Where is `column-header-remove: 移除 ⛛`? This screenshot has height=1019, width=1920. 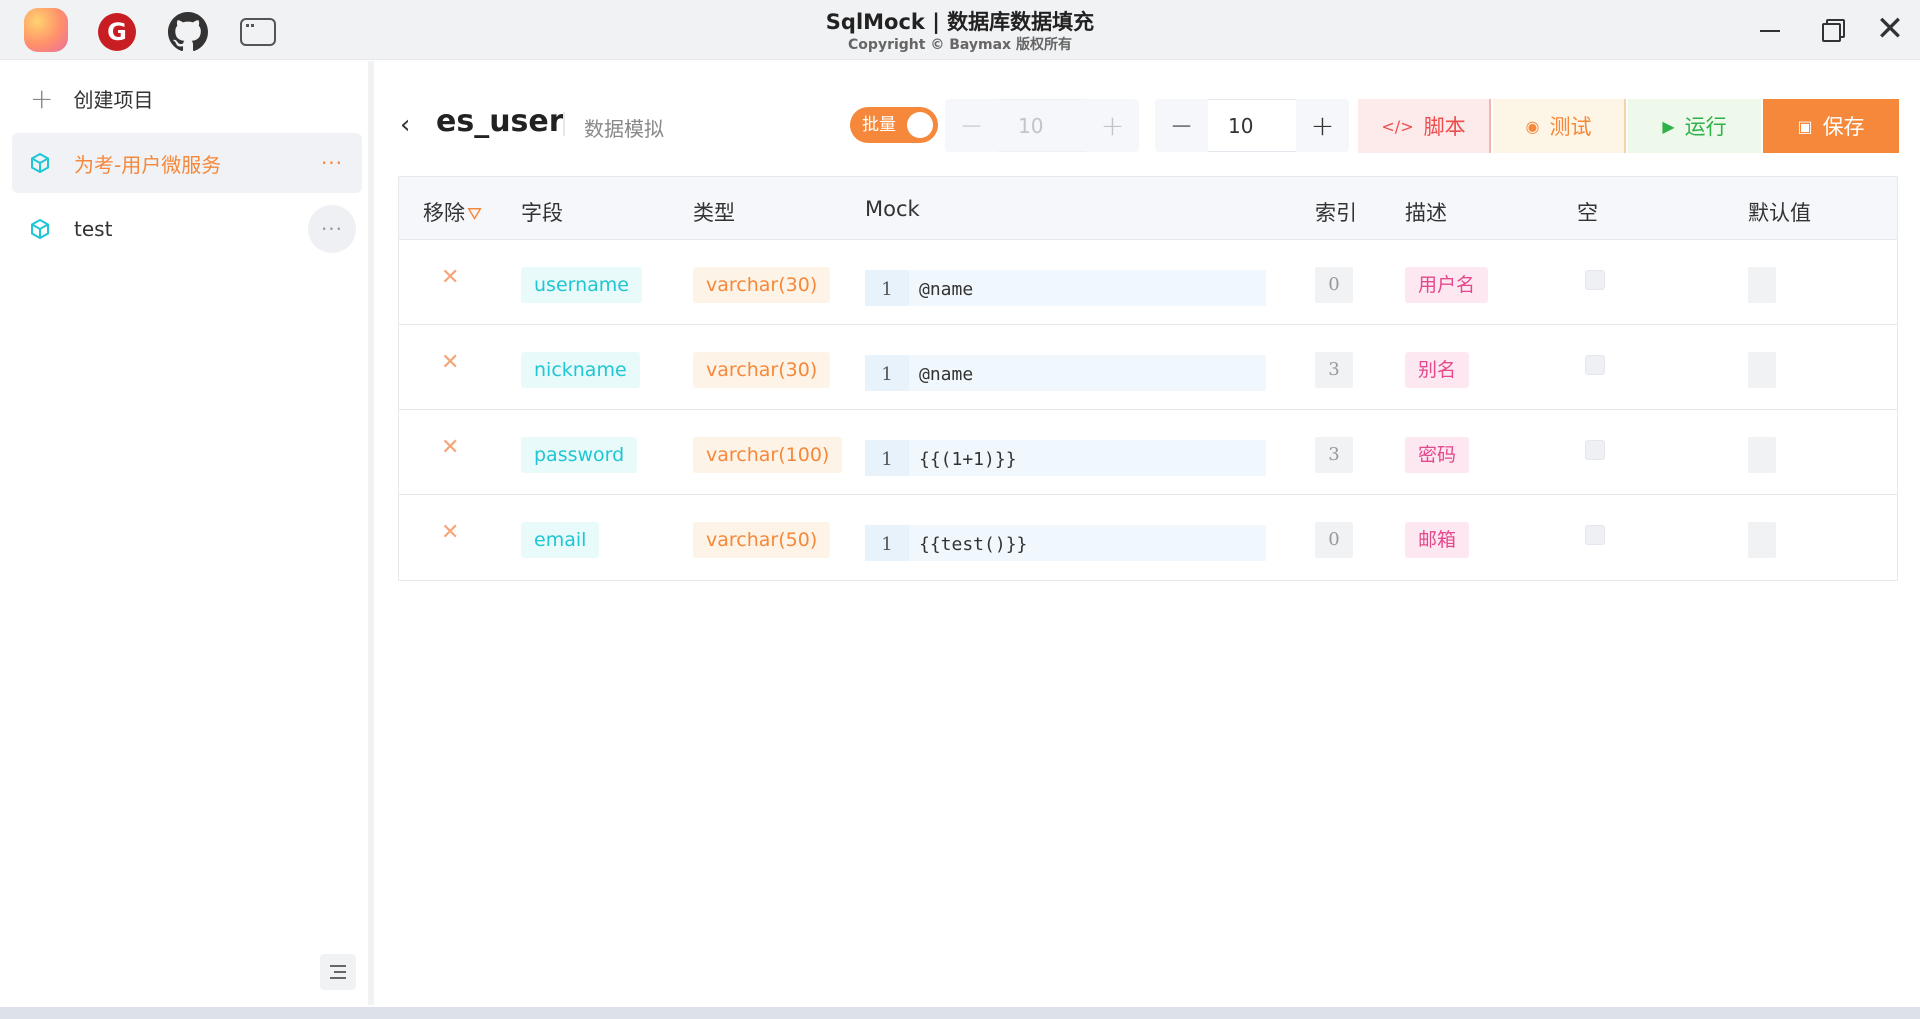
column-header-remove: 移除 ⛛ is located at coordinates (453, 213).